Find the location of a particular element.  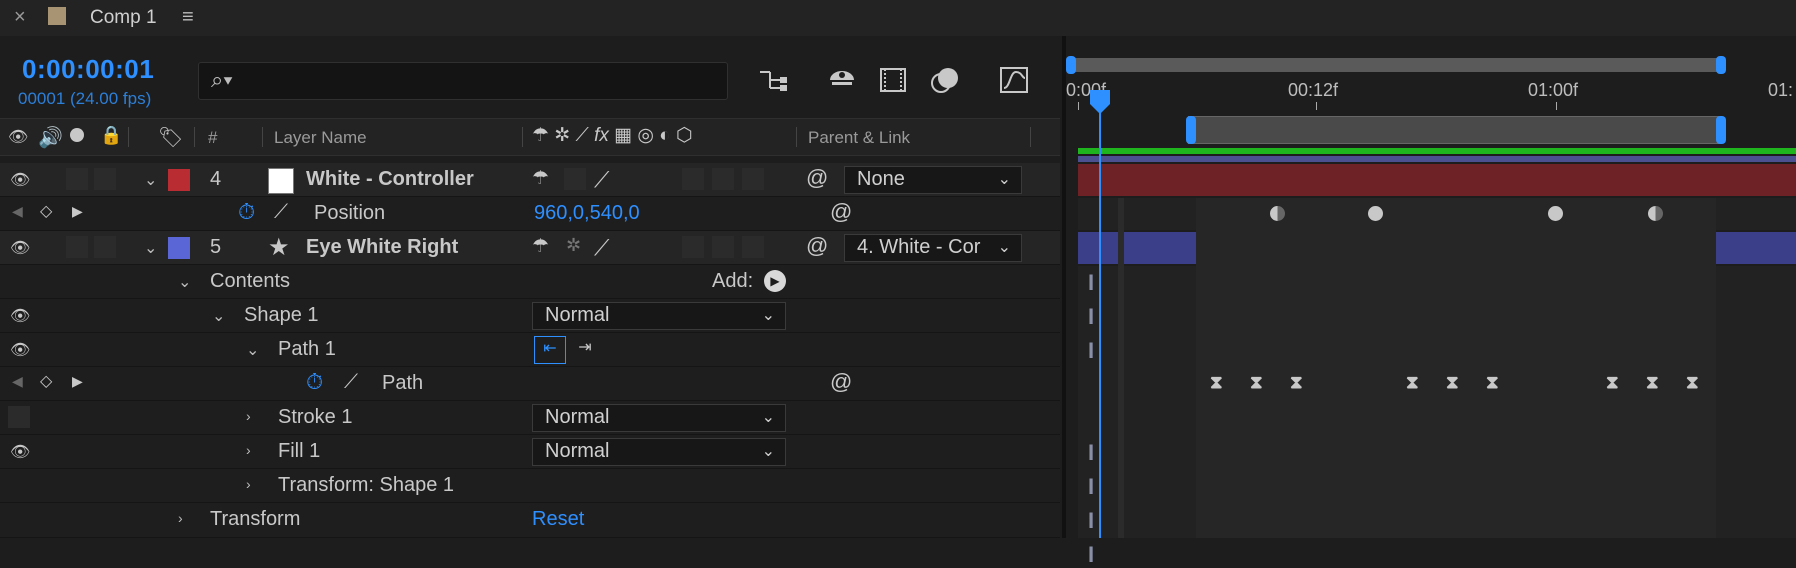

label-tag-icon: 🏷 is located at coordinates (170, 137).